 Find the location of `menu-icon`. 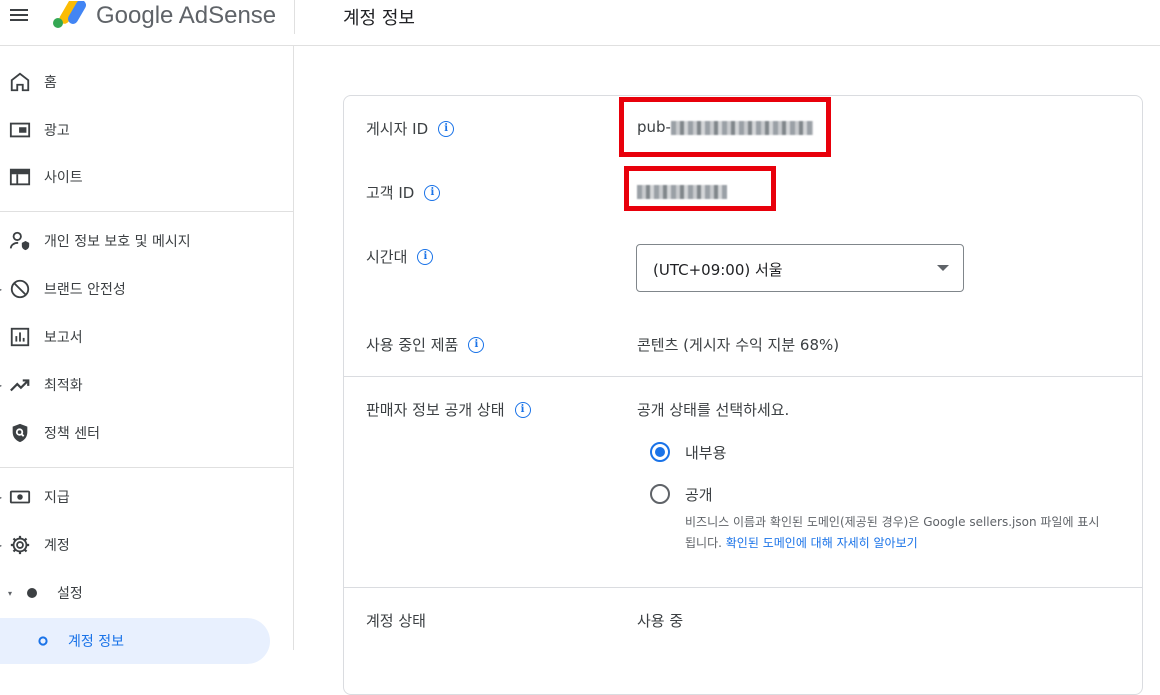

menu-icon is located at coordinates (22, 16).